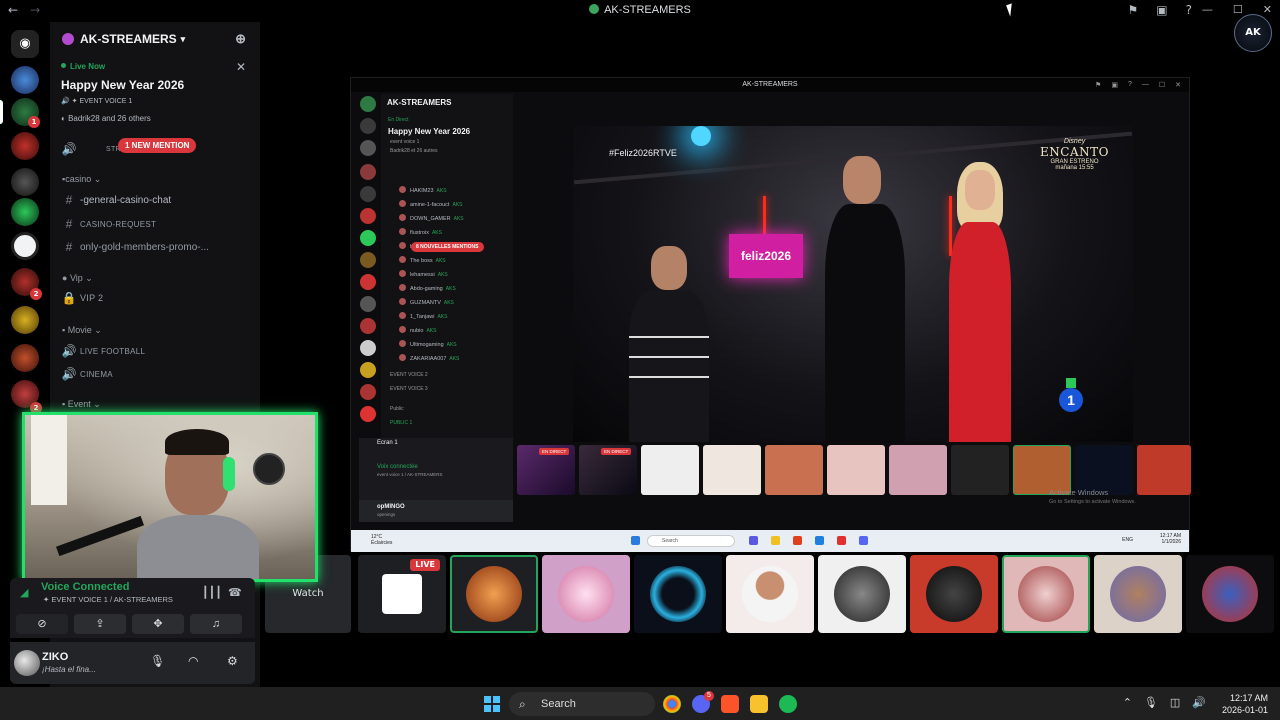 The height and width of the screenshot is (720, 1280). I want to click on inbox-icon: ▣, so click(1161, 10).